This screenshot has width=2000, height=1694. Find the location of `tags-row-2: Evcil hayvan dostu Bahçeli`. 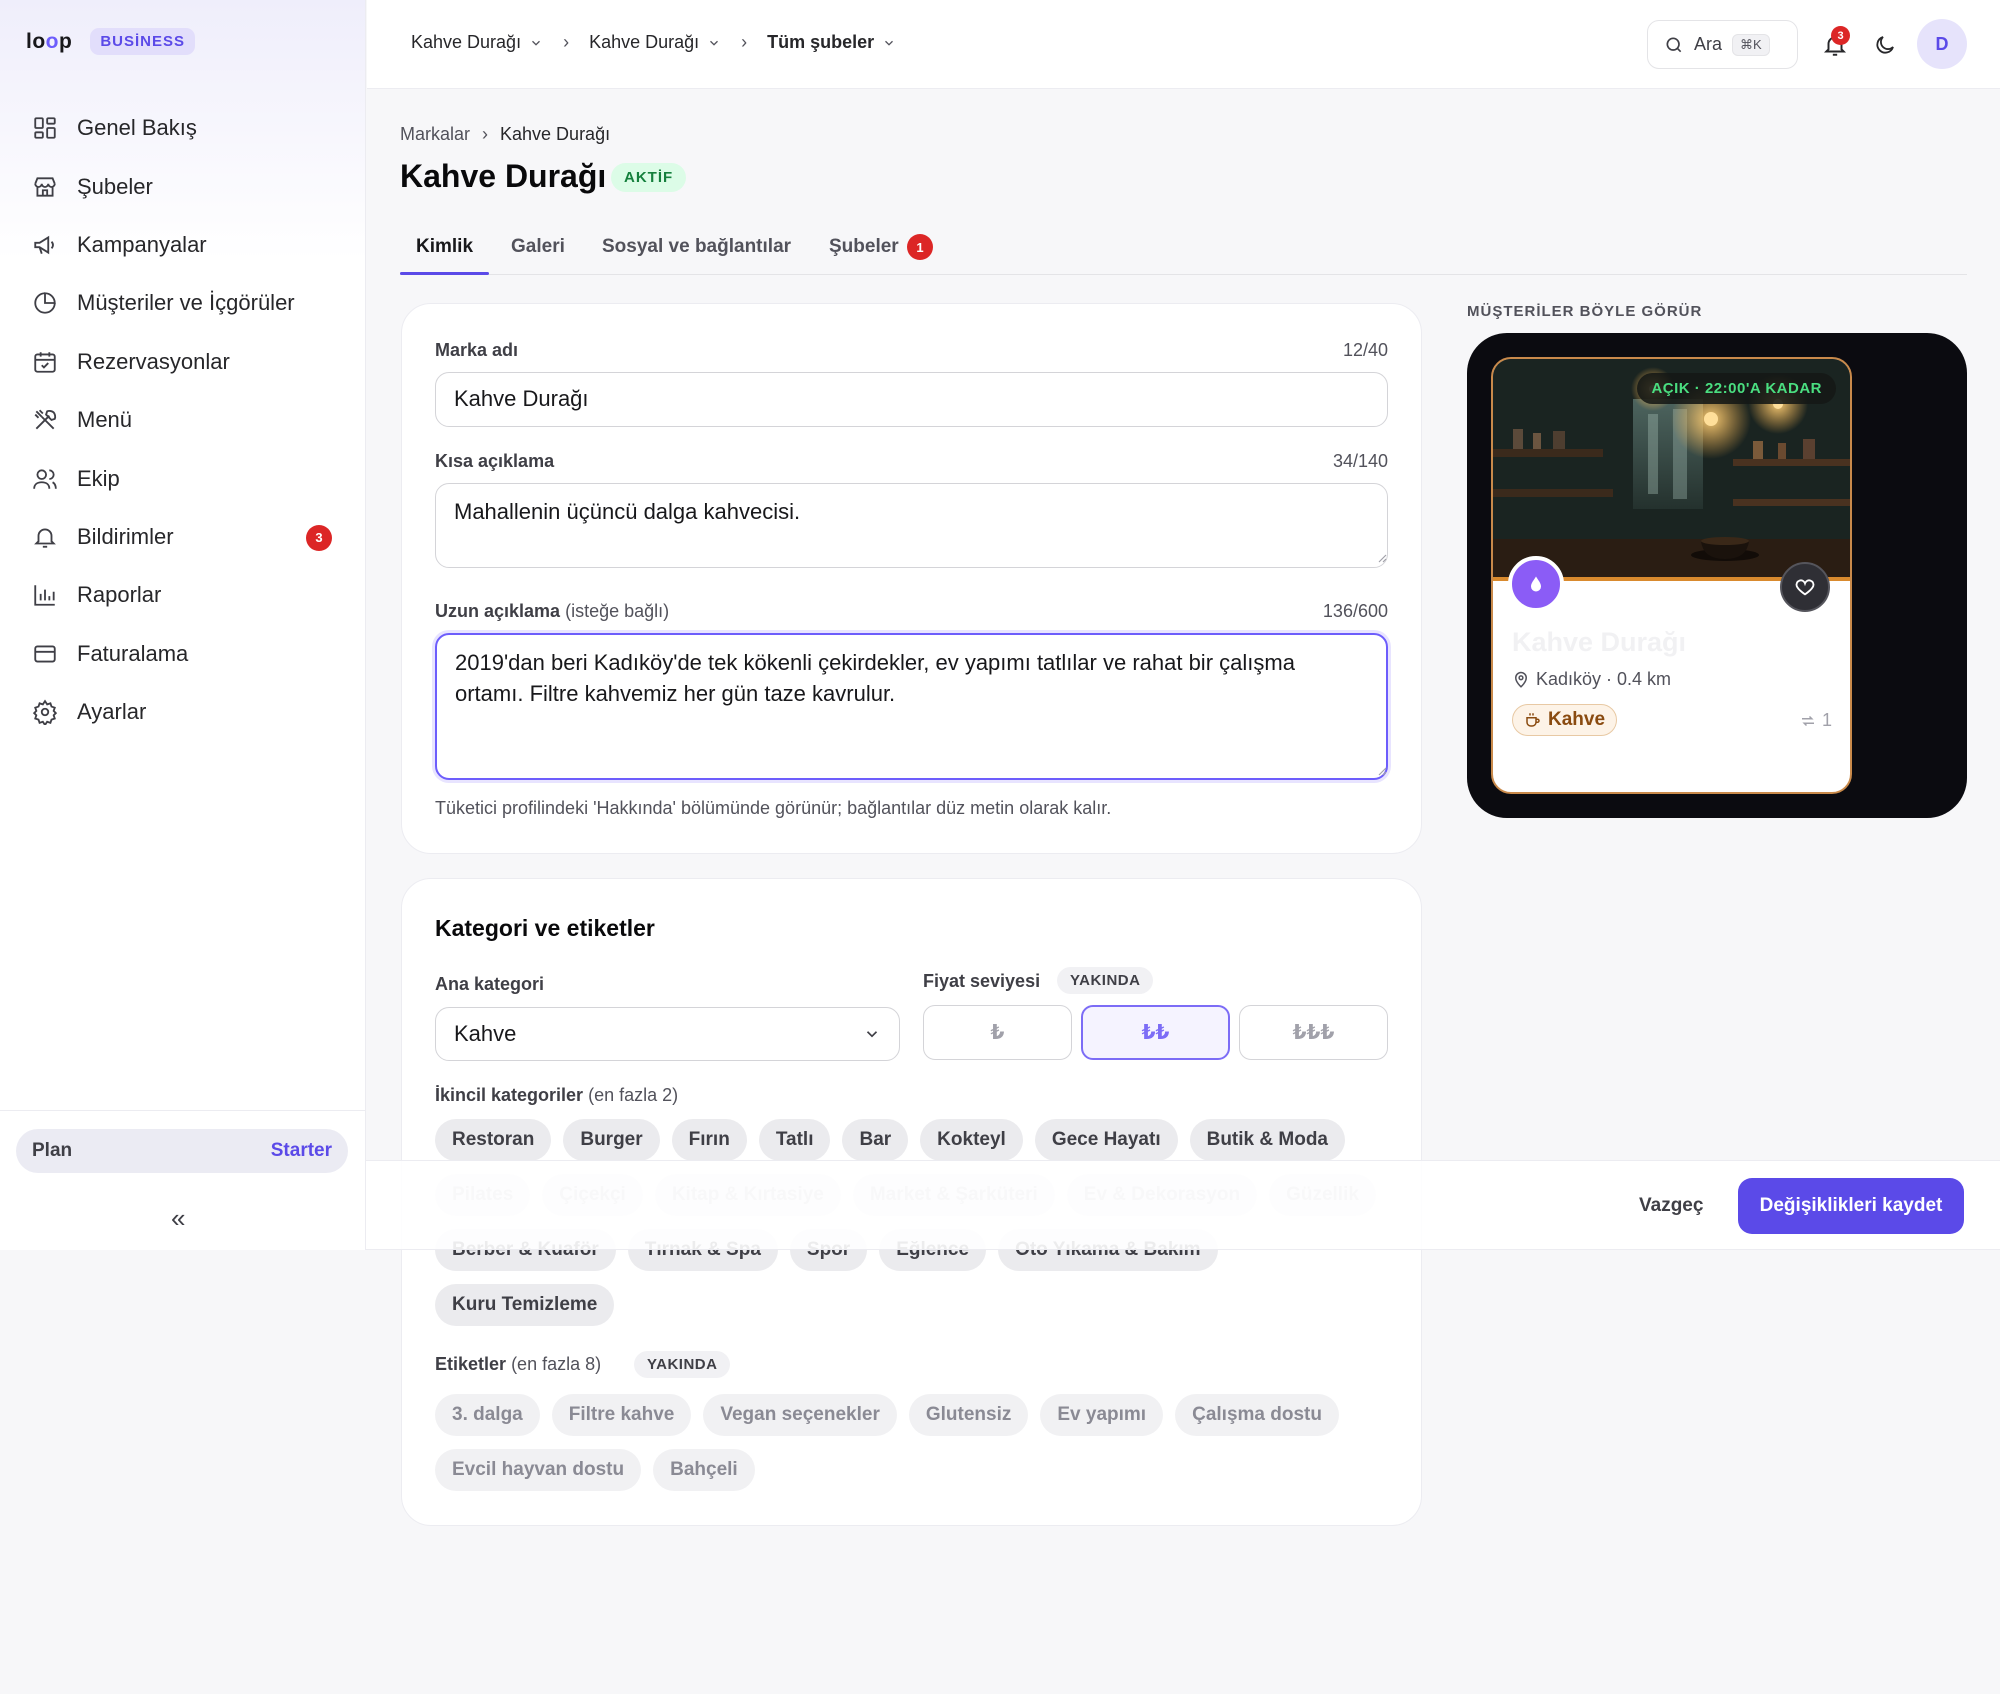

tags-row-2: Evcil hayvan dostu Bahçeli is located at coordinates (595, 1470).